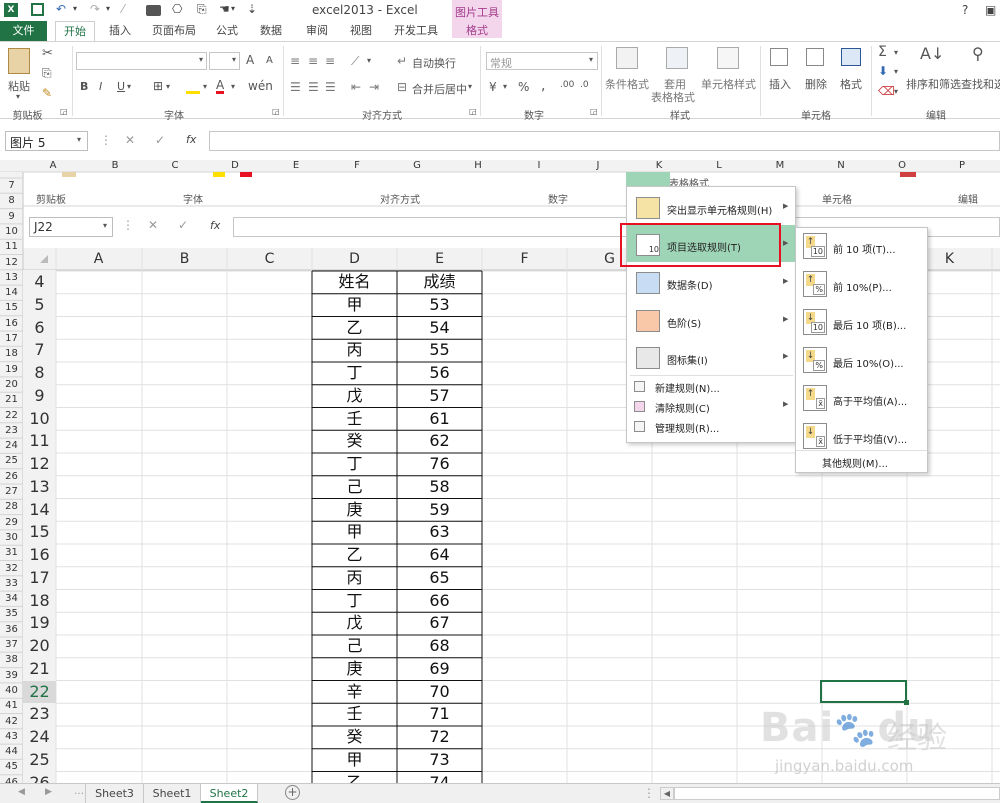 The width and height of the screenshot is (1000, 803). I want to click on save-icon, so click(37, 9).